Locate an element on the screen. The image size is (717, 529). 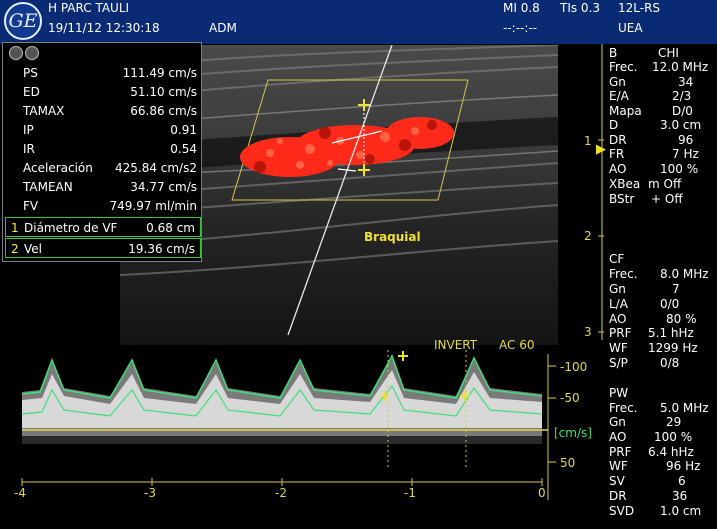
b-param-label: AO is located at coordinates (618, 169).